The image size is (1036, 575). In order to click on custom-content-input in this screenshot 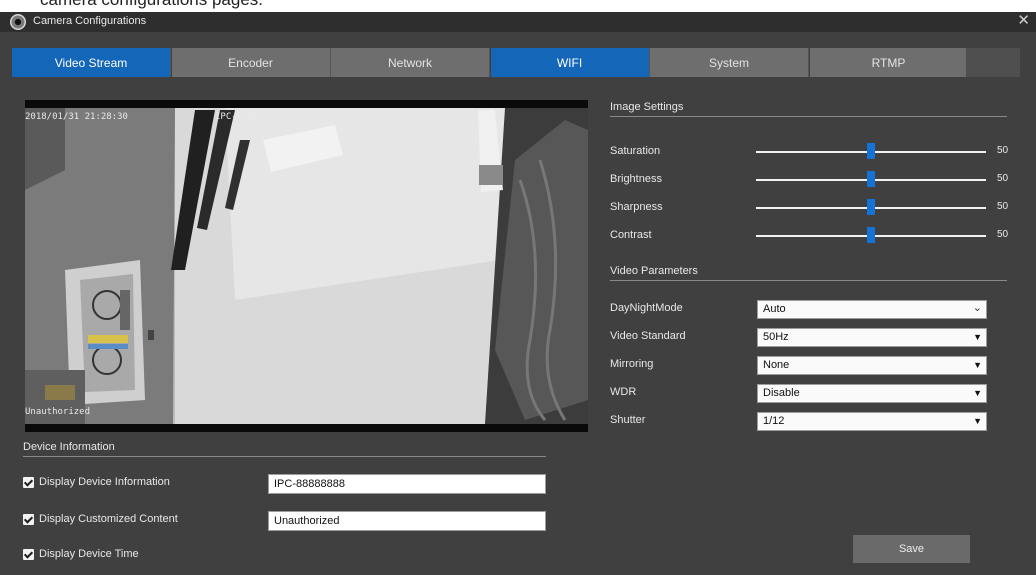, I will do `click(407, 521)`.